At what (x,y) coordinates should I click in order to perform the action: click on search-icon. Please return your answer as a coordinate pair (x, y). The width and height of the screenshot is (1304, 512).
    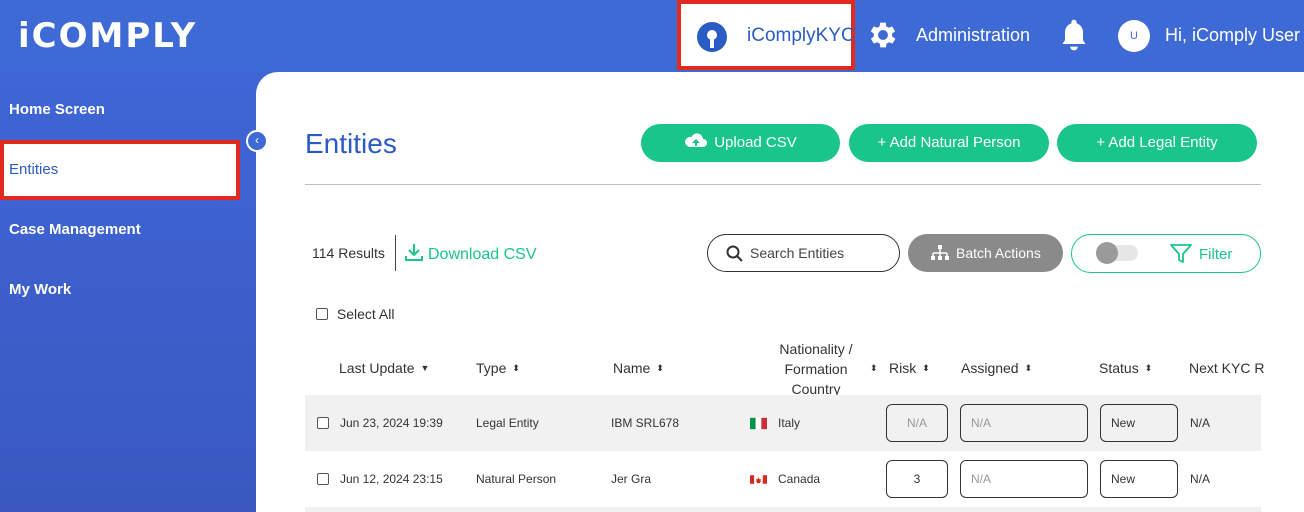
    Looking at the image, I should click on (734, 253).